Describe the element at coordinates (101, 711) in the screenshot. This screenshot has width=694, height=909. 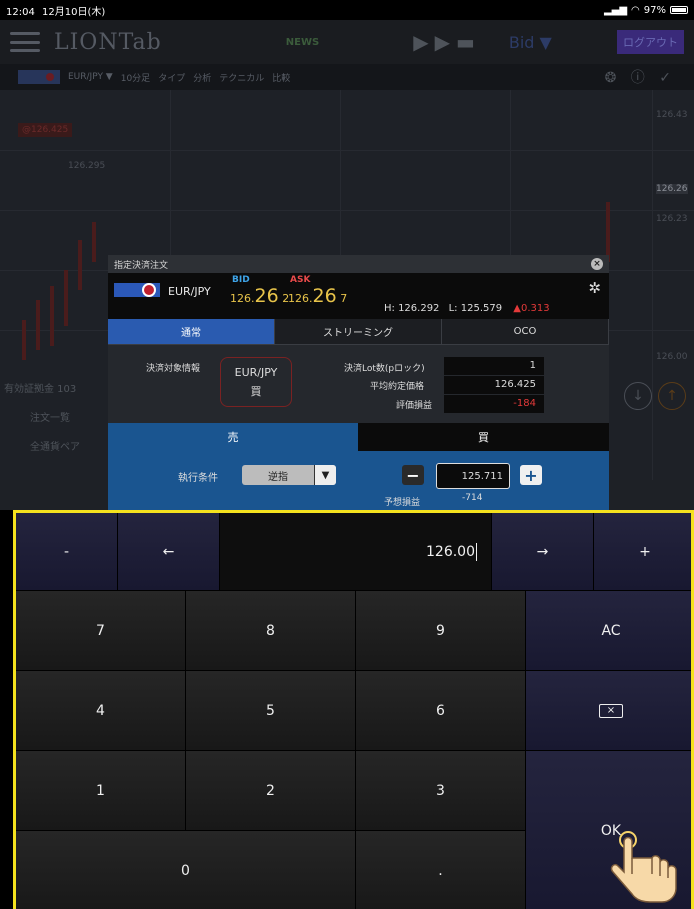
I see `digit-4-key: 4` at that location.